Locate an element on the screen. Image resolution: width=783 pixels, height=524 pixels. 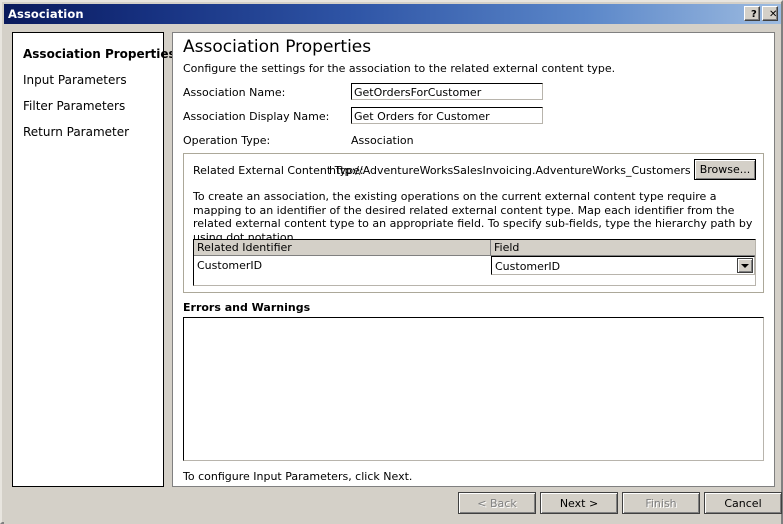
column-header-field: Field is located at coordinates (623, 248).